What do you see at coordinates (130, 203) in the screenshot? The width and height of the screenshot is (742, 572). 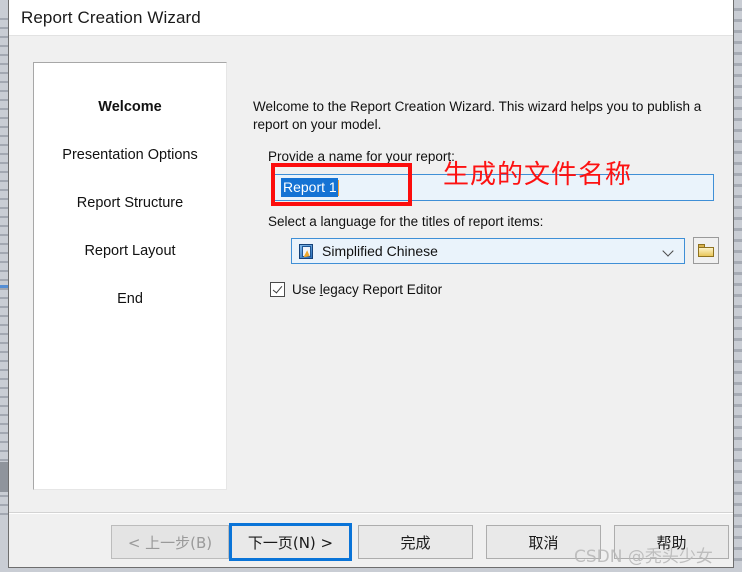 I see `sidebar-item-report-structure: Report Structure` at bounding box center [130, 203].